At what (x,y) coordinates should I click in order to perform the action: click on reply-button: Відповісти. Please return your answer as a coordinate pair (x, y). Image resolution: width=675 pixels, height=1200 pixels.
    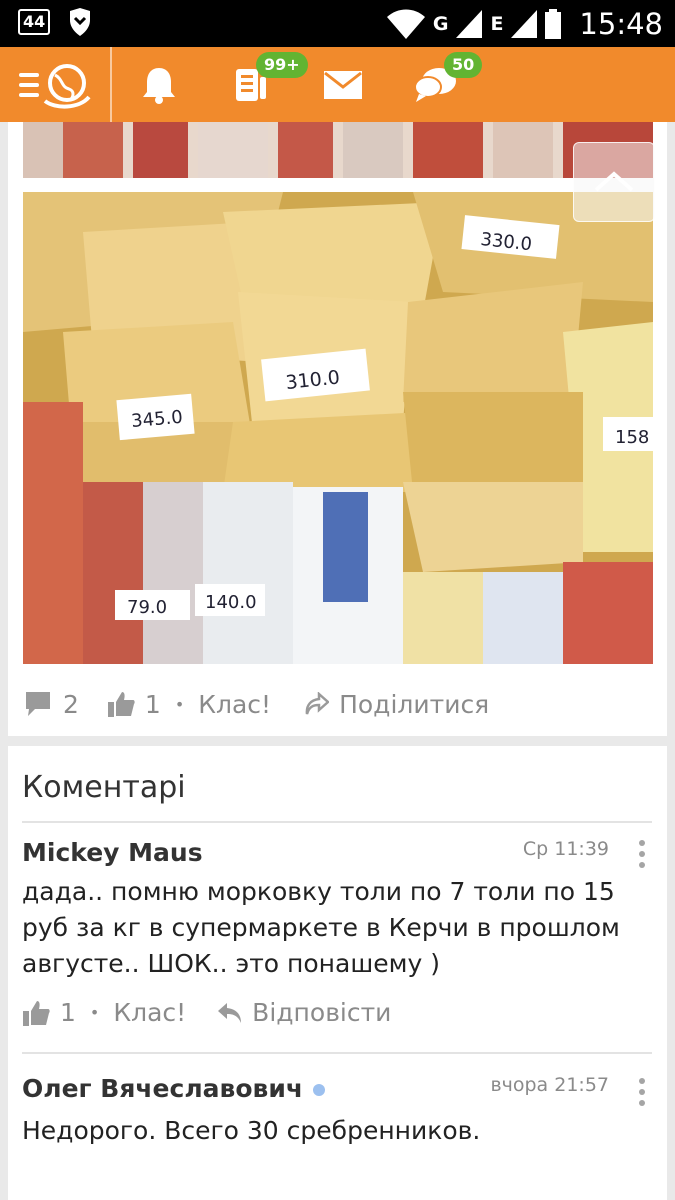
    Looking at the image, I should click on (303, 1012).